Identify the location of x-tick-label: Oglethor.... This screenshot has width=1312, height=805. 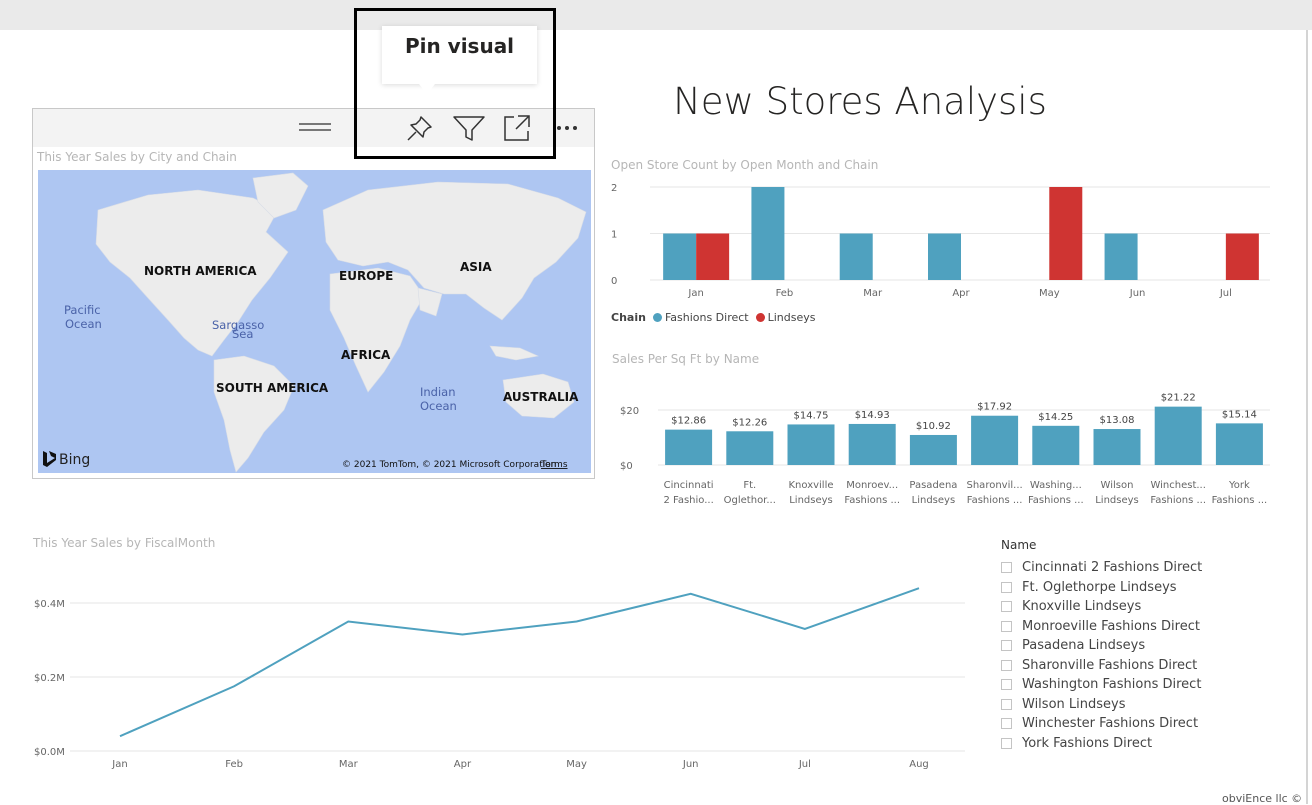
(750, 500).